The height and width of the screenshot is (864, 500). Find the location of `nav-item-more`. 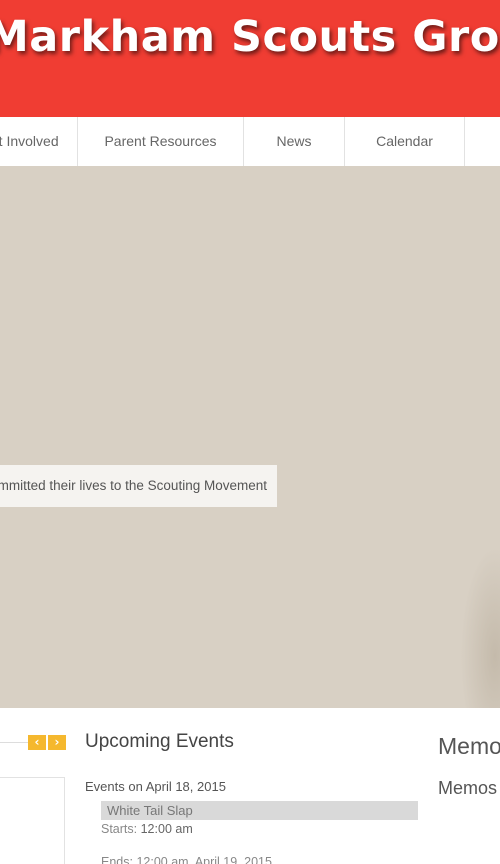

nav-item-more is located at coordinates (482, 141).